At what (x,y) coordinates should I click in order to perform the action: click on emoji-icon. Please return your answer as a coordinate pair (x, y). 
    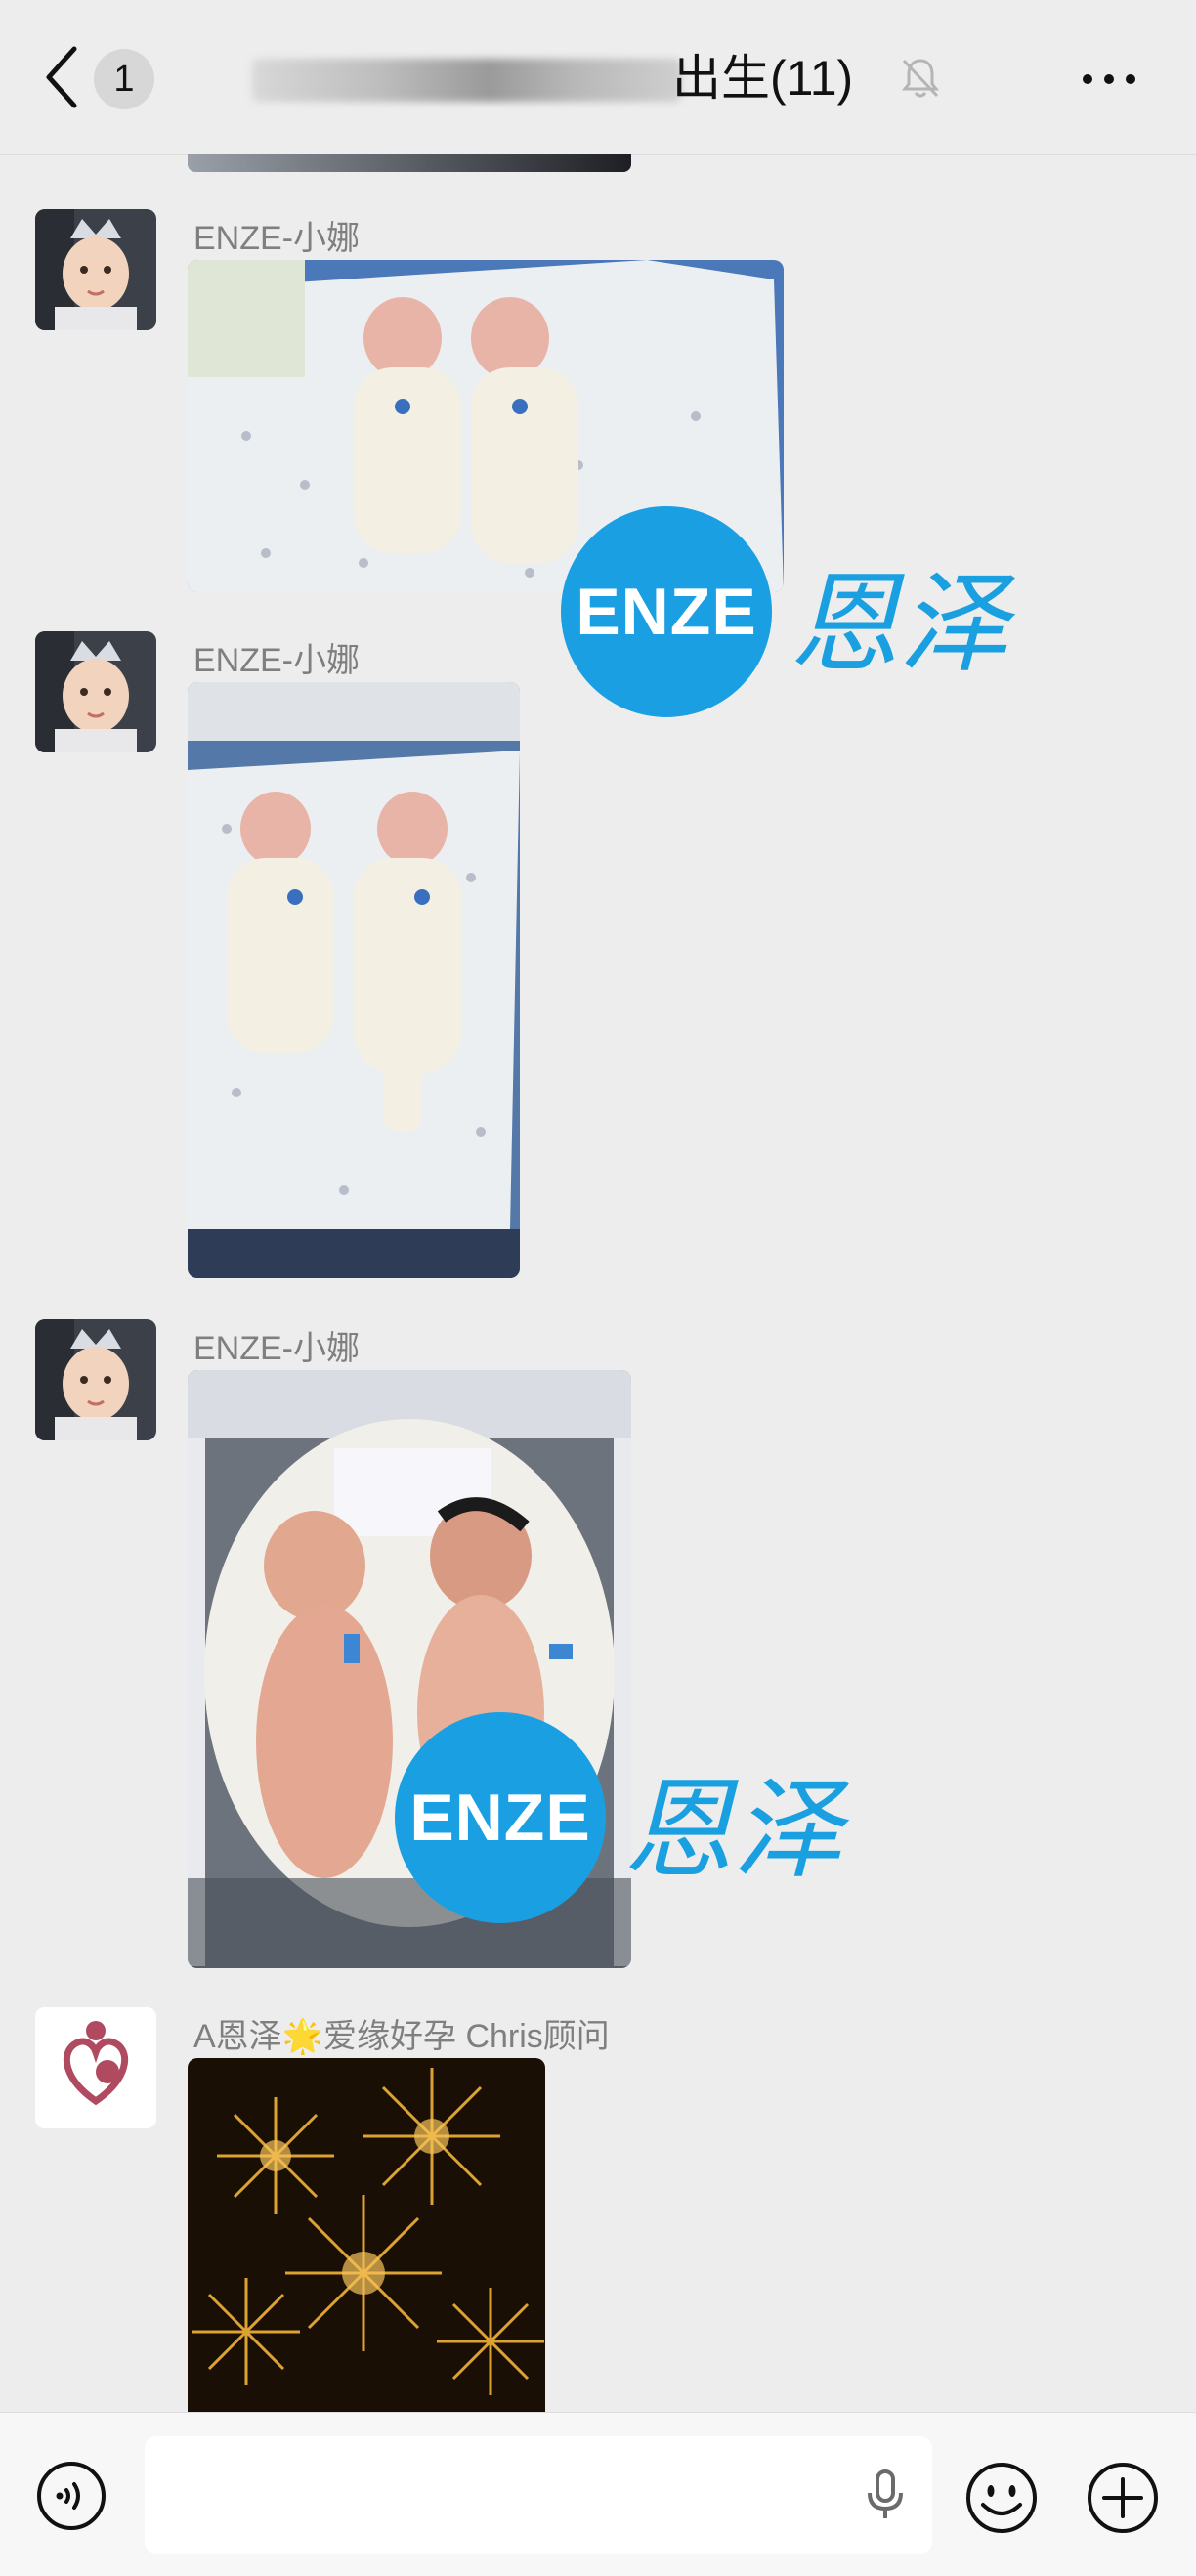
    Looking at the image, I should click on (1001, 2498).